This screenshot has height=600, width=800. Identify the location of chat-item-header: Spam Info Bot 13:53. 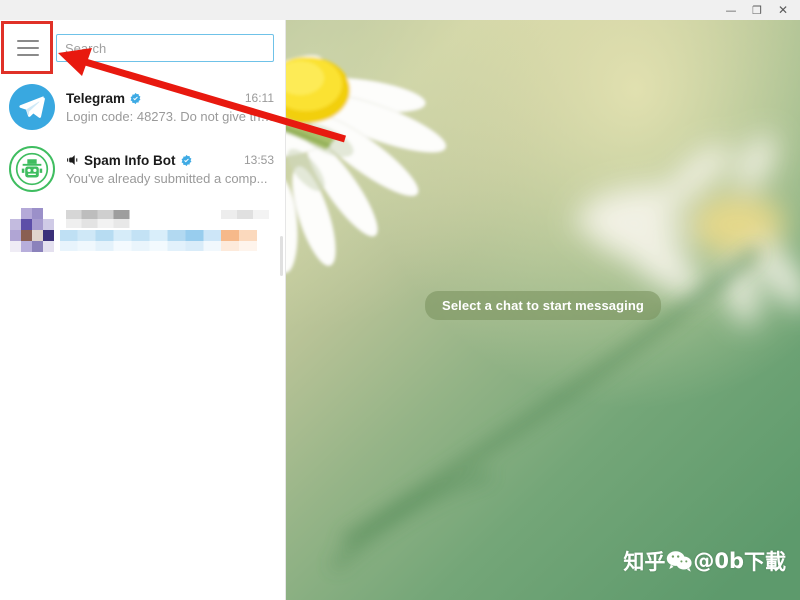
(170, 160).